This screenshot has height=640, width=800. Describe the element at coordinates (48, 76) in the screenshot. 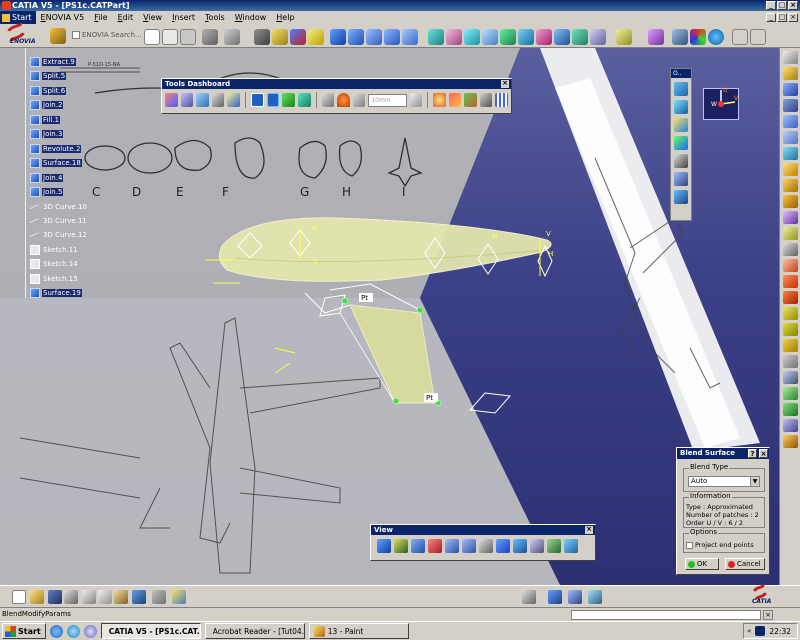

I see `tree-item-split-5: Split.5` at that location.